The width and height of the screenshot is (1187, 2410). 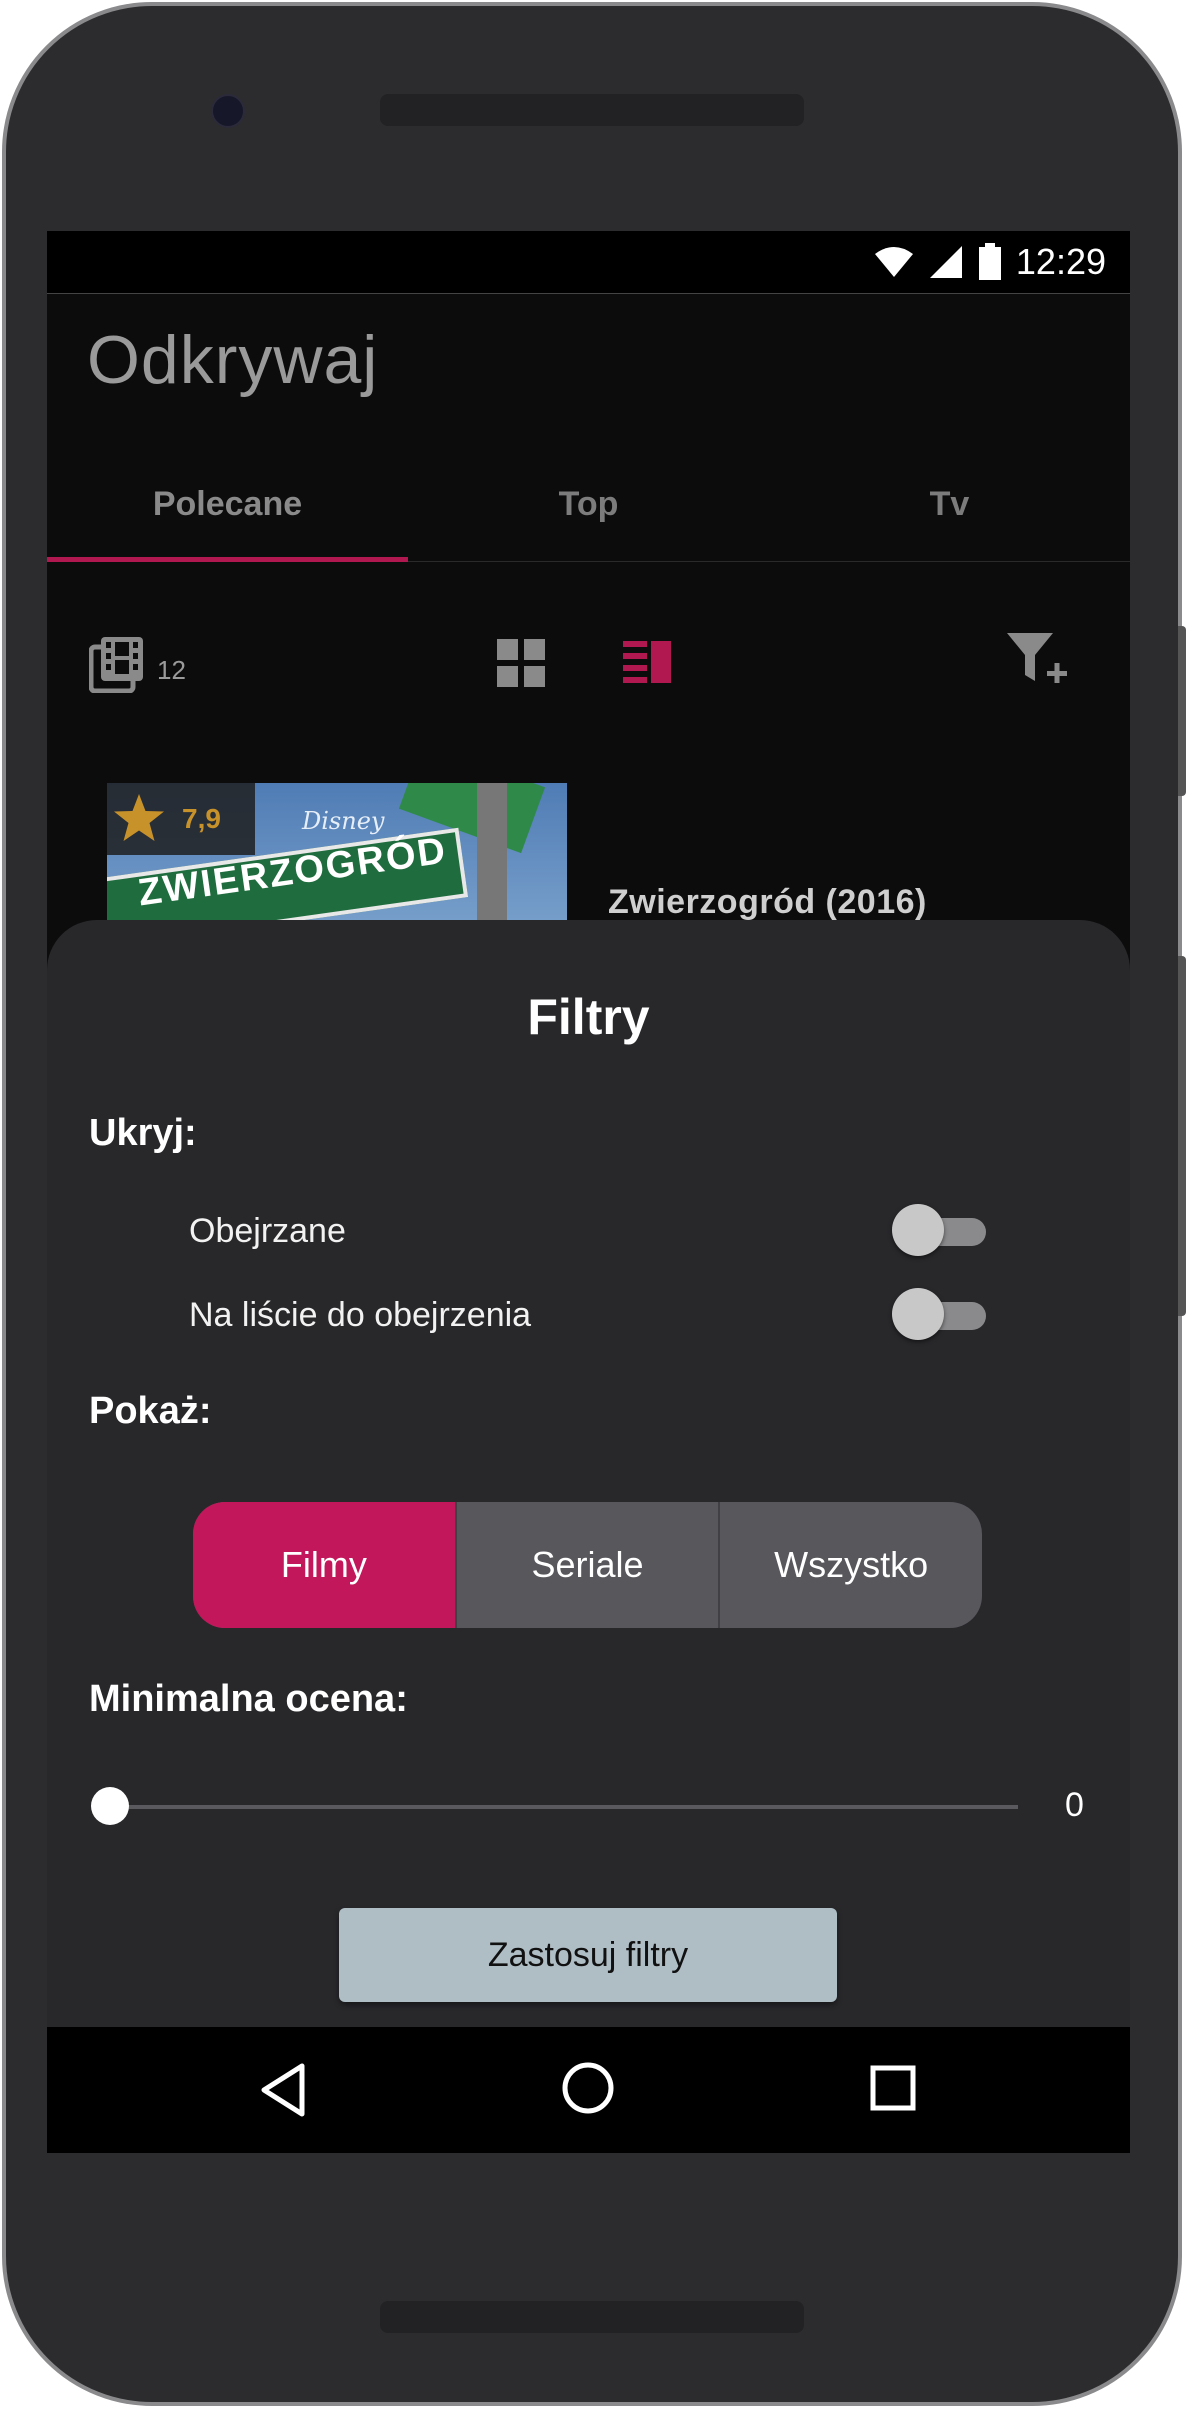 What do you see at coordinates (117, 664) in the screenshot?
I see `film-library-icon` at bounding box center [117, 664].